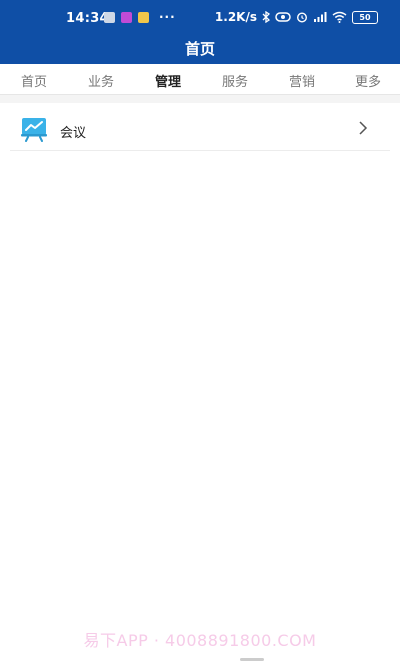  What do you see at coordinates (368, 80) in the screenshot?
I see `tab-more: 更多` at bounding box center [368, 80].